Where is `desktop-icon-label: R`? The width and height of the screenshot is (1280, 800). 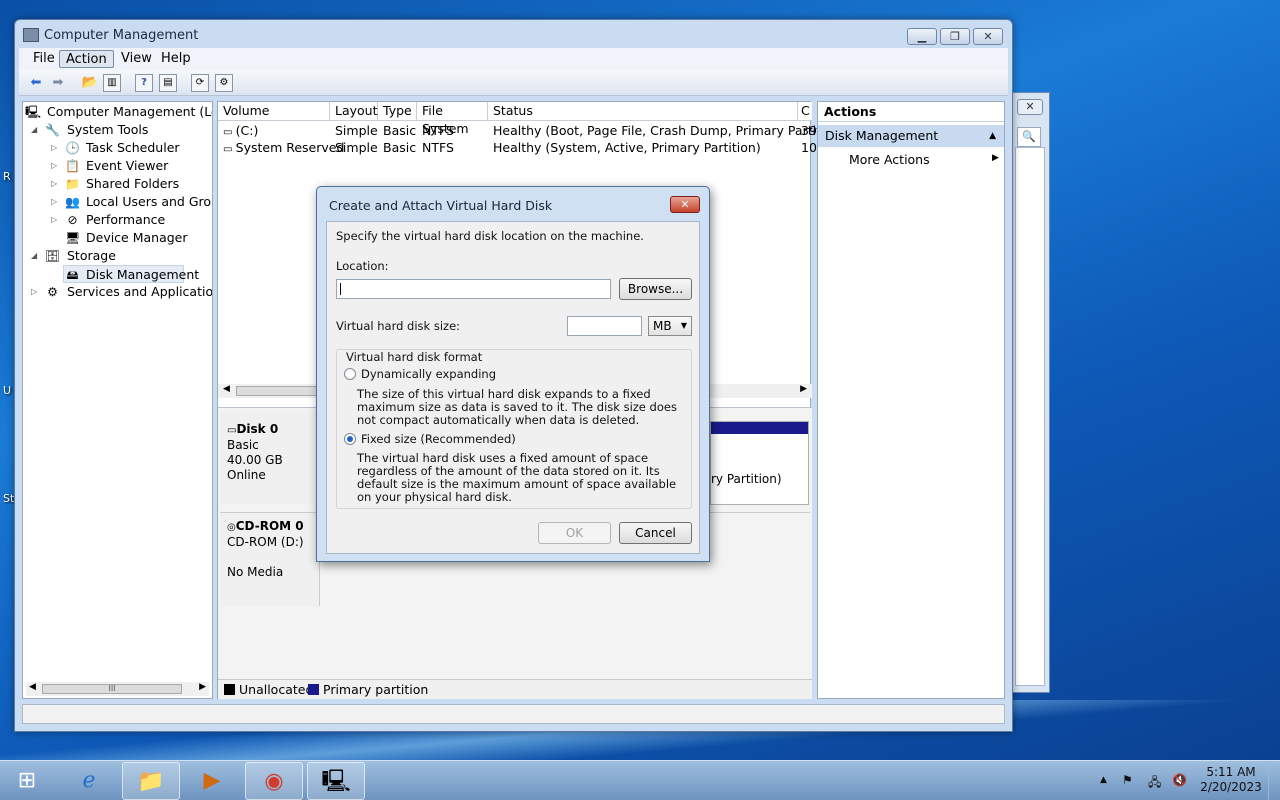 desktop-icon-label: R is located at coordinates (7, 176).